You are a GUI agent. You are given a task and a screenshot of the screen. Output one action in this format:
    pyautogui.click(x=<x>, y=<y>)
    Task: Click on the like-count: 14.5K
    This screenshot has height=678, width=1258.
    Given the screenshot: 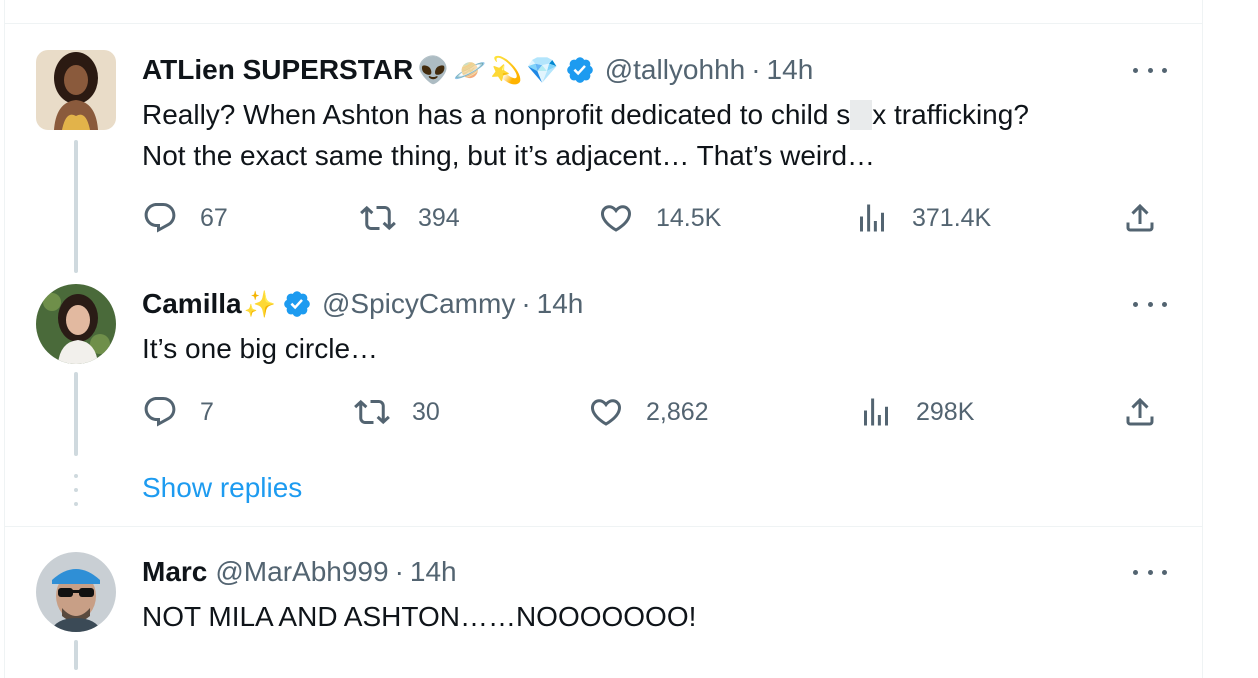 What is the action you would take?
    pyautogui.click(x=689, y=217)
    